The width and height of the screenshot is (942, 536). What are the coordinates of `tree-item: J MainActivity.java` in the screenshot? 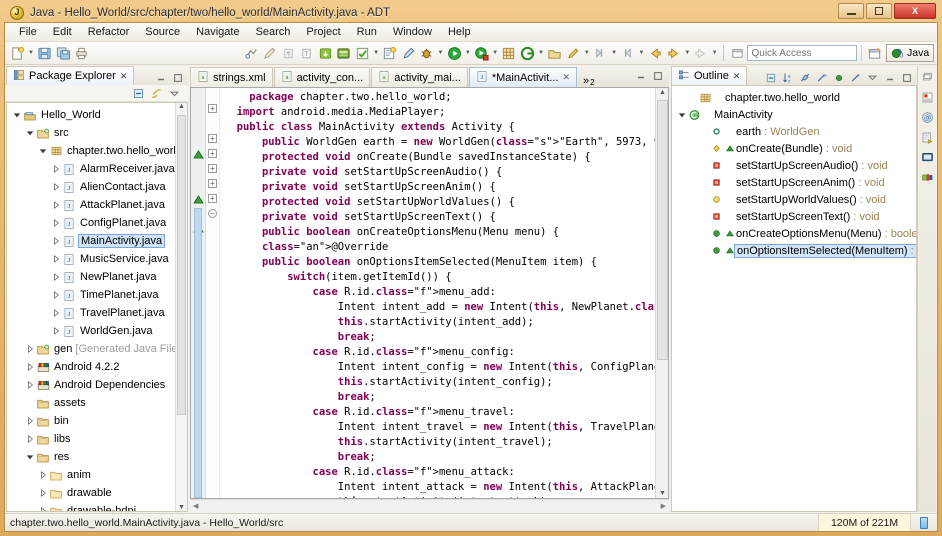 It's located at (97, 241).